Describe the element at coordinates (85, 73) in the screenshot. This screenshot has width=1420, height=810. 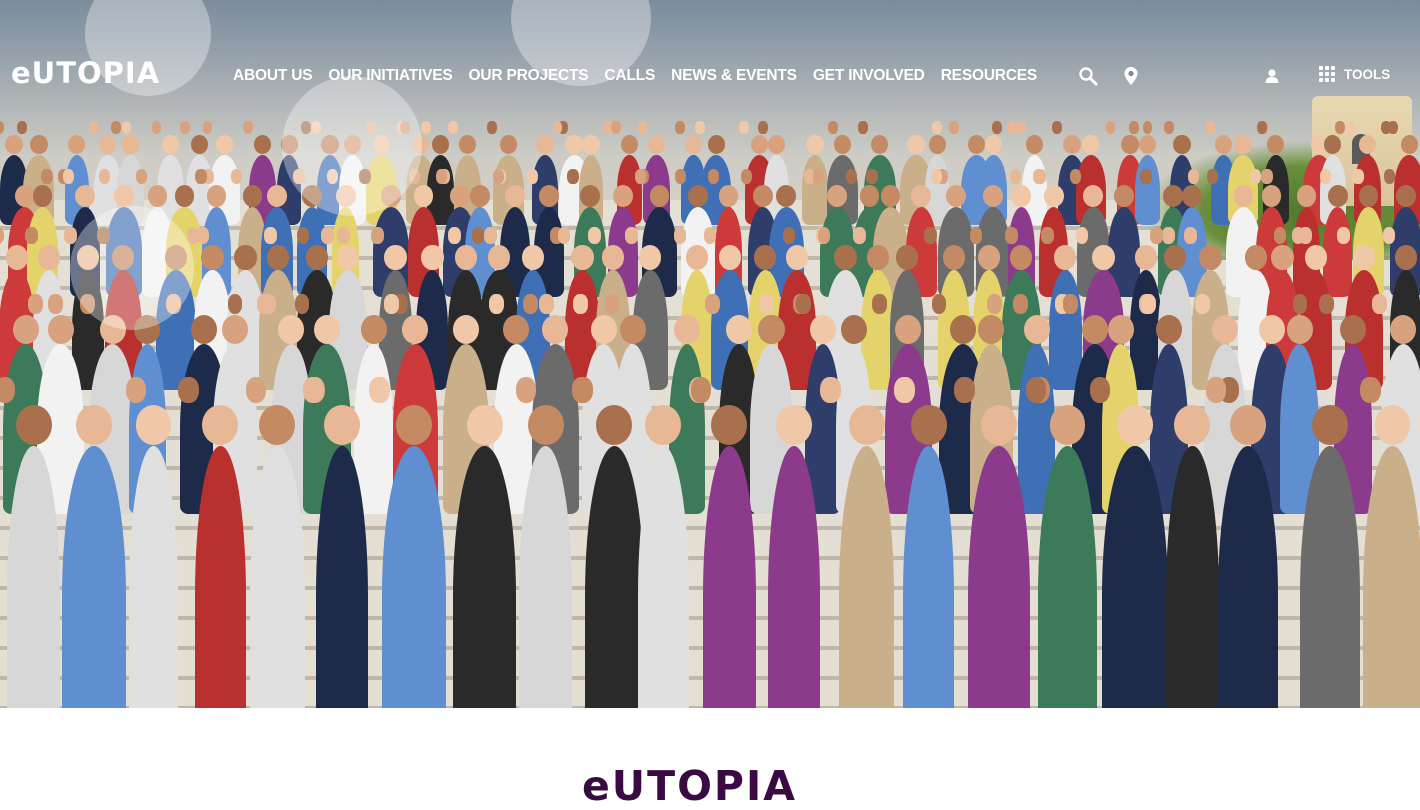
I see `site-logo: eUTOPIA` at that location.